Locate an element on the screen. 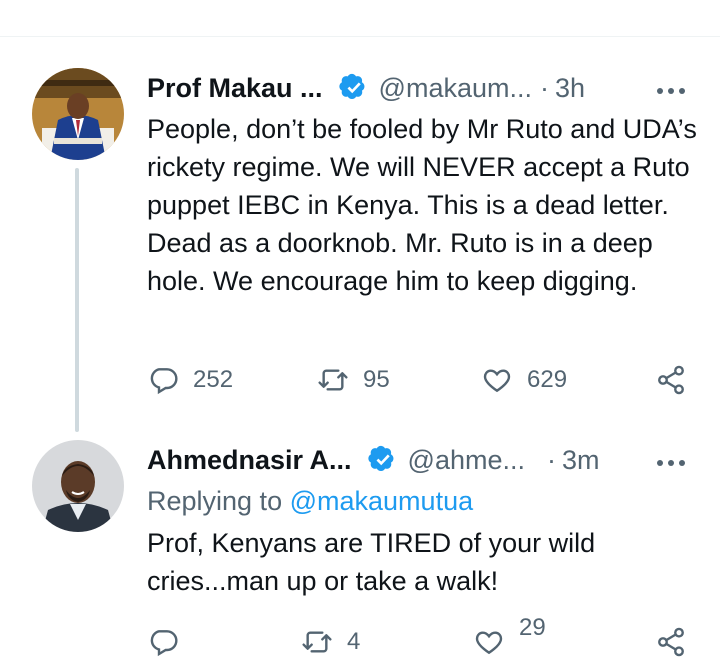 The width and height of the screenshot is (720, 662). top-divider is located at coordinates (360, 36).